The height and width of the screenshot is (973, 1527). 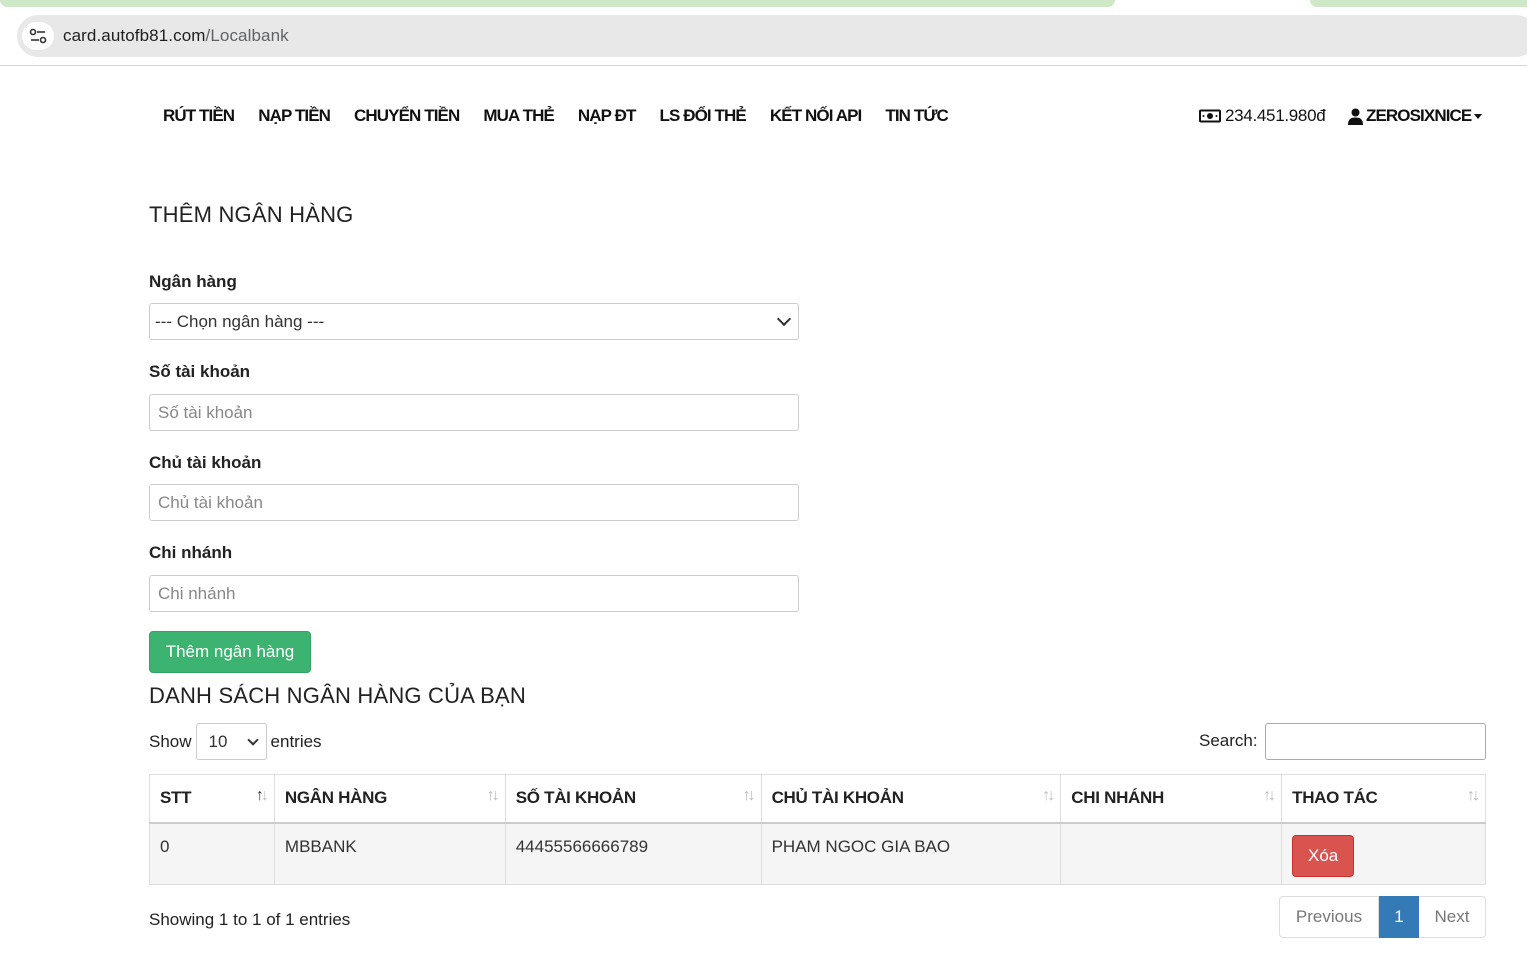 I want to click on branch-input, so click(x=474, y=593).